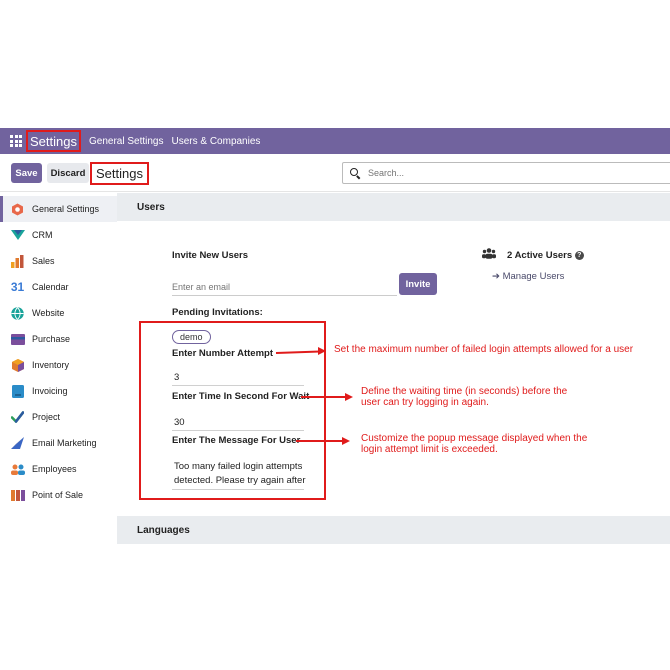 This screenshot has height=670, width=670. I want to click on inventory-icon, so click(17, 365).